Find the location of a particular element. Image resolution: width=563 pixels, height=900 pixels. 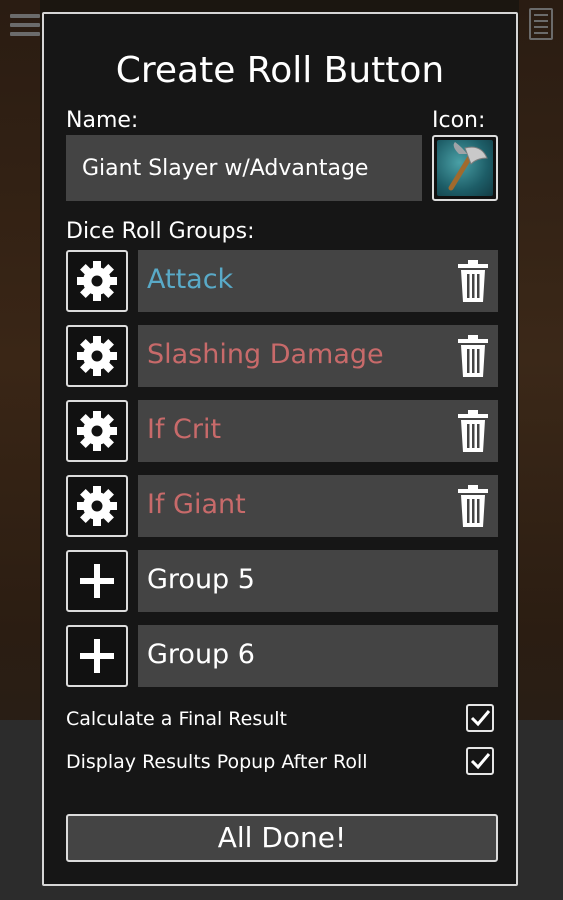

group-bar: If Crit is located at coordinates (318, 431).